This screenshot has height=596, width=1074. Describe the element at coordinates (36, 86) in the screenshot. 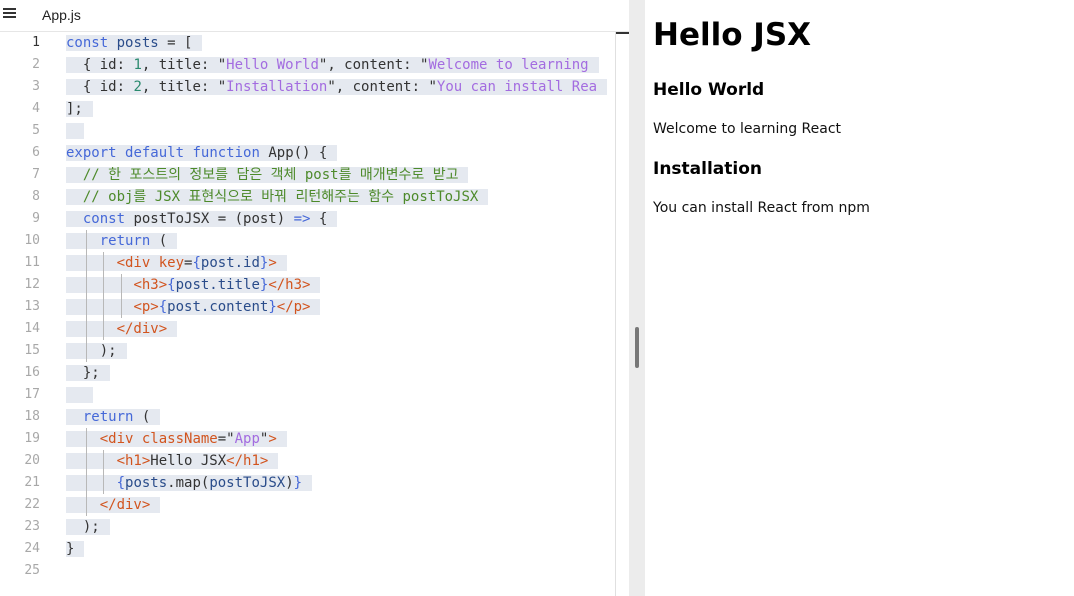

I see `line-number: 3` at that location.